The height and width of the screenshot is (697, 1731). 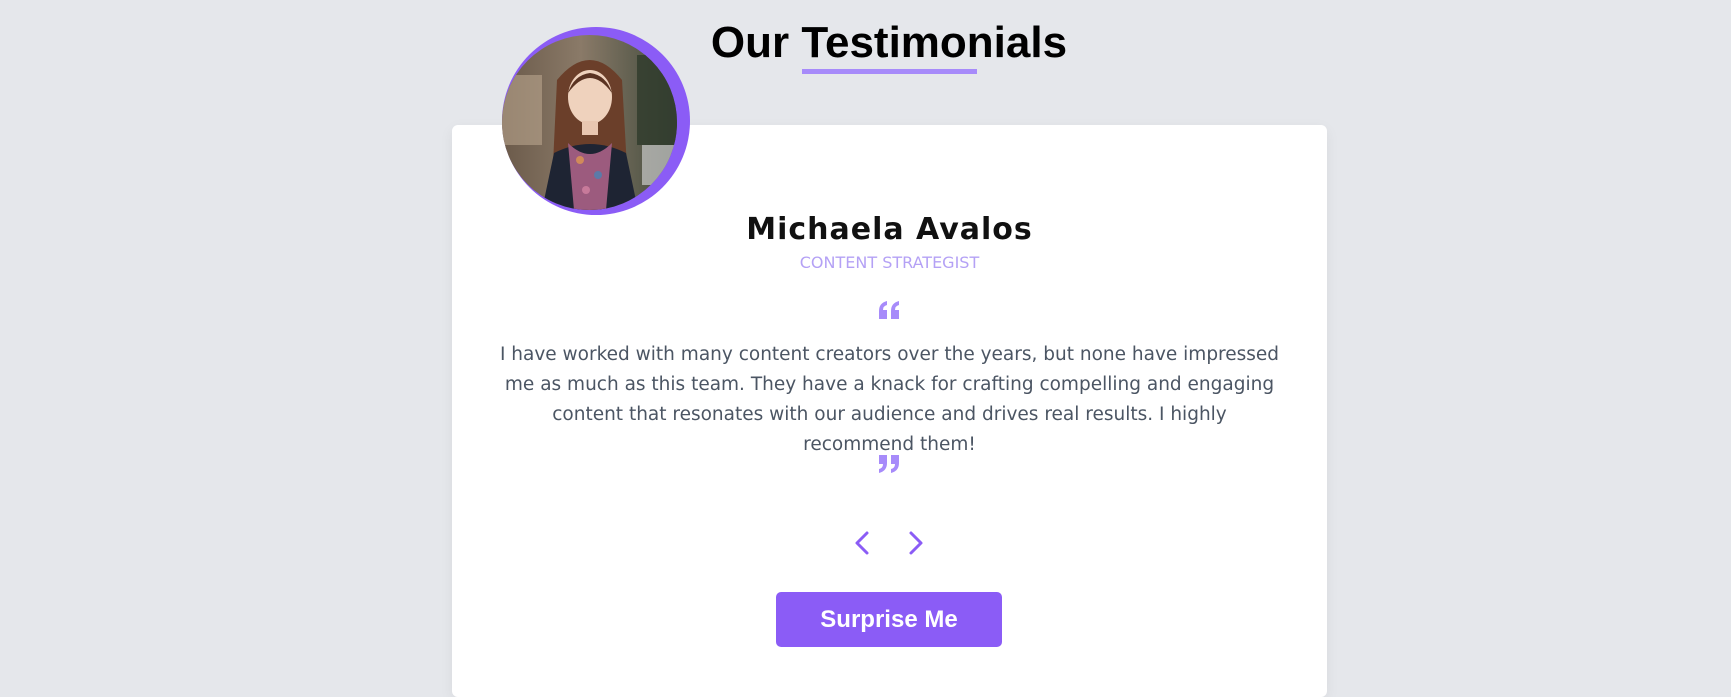 I want to click on quote-open-icon, so click(x=889, y=310).